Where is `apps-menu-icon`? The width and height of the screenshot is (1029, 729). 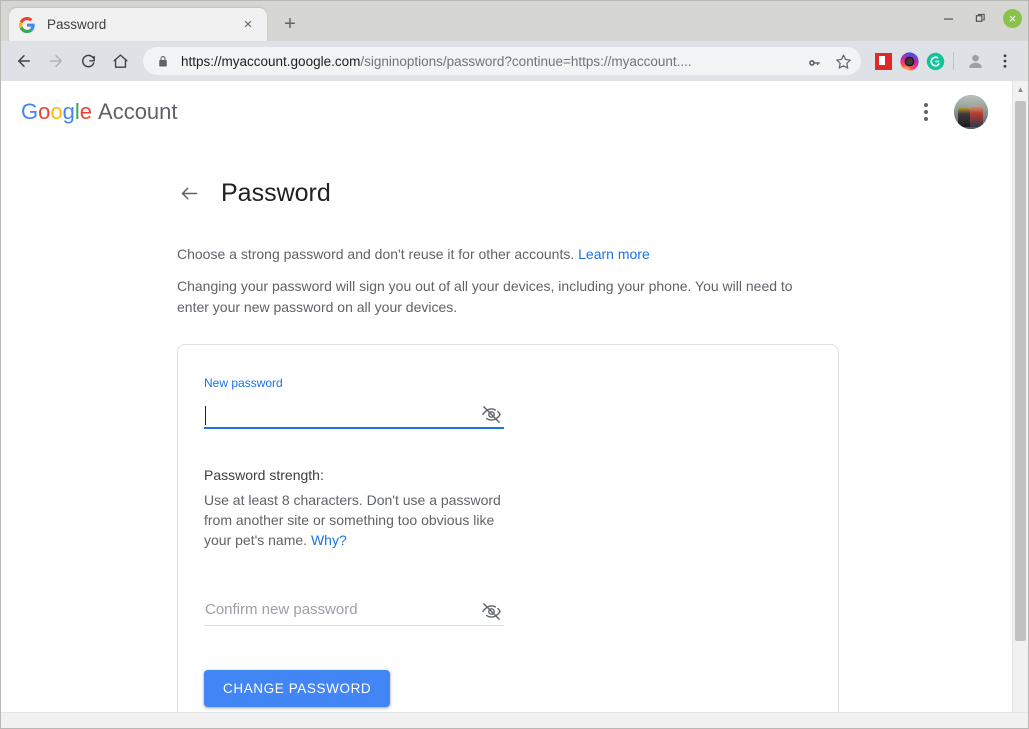
apps-menu-icon is located at coordinates (926, 112).